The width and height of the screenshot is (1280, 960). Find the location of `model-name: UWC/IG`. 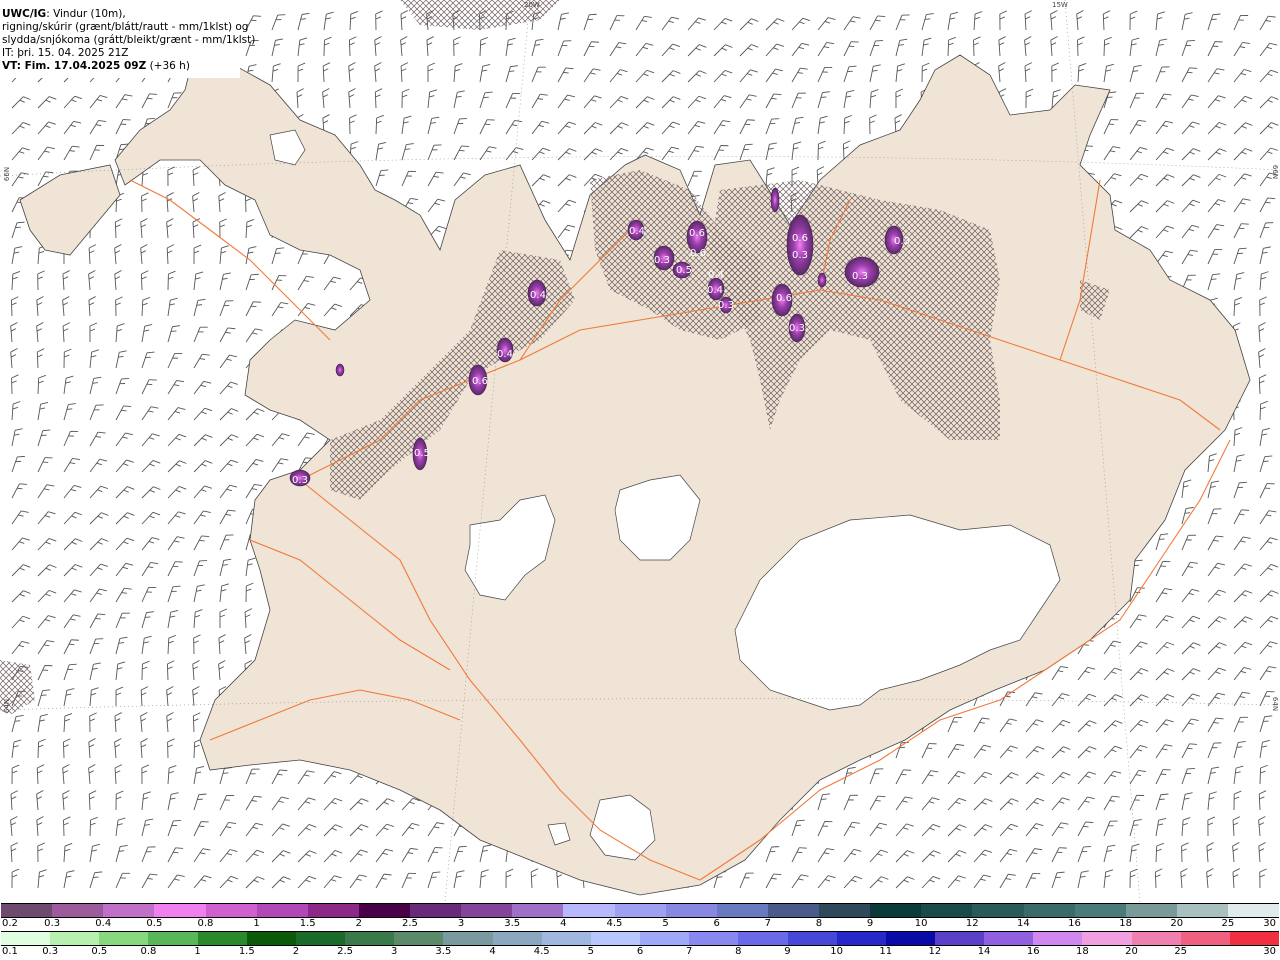

model-name: UWC/IG is located at coordinates (24, 14).